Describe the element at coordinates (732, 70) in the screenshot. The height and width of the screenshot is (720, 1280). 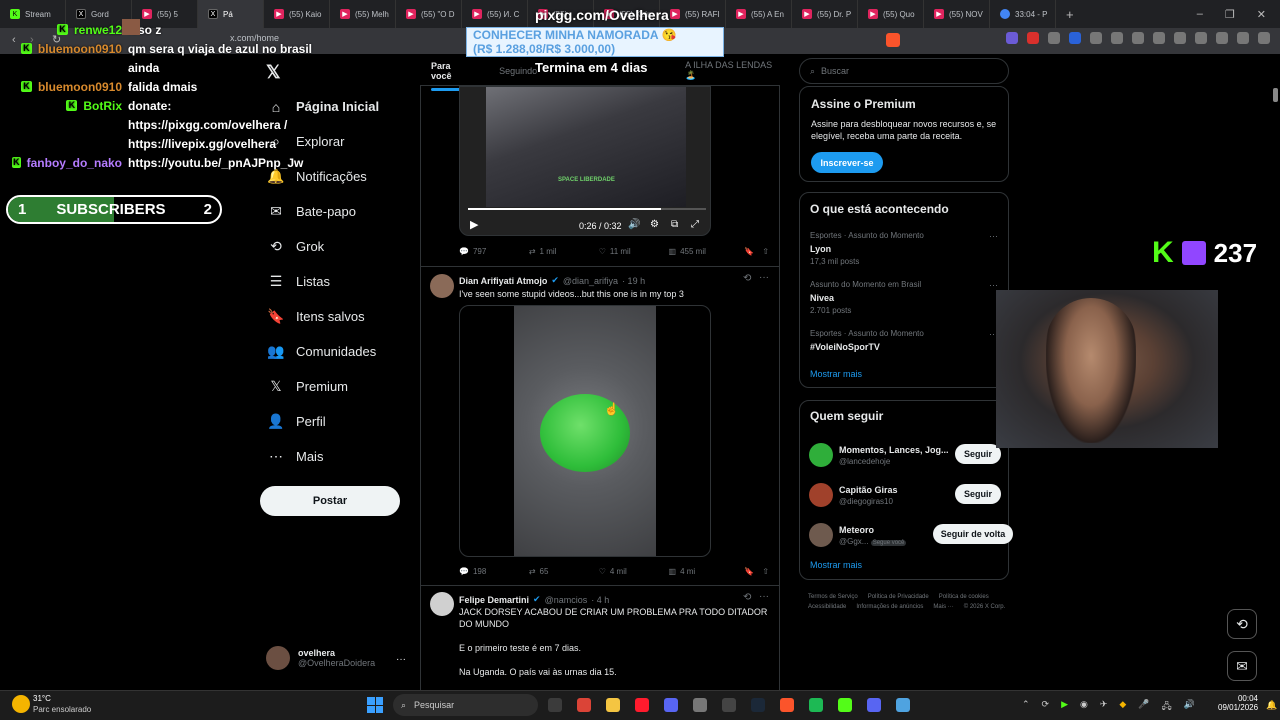
I see `tab-community: A ILHA DAS LENDAS 🏝️` at that location.